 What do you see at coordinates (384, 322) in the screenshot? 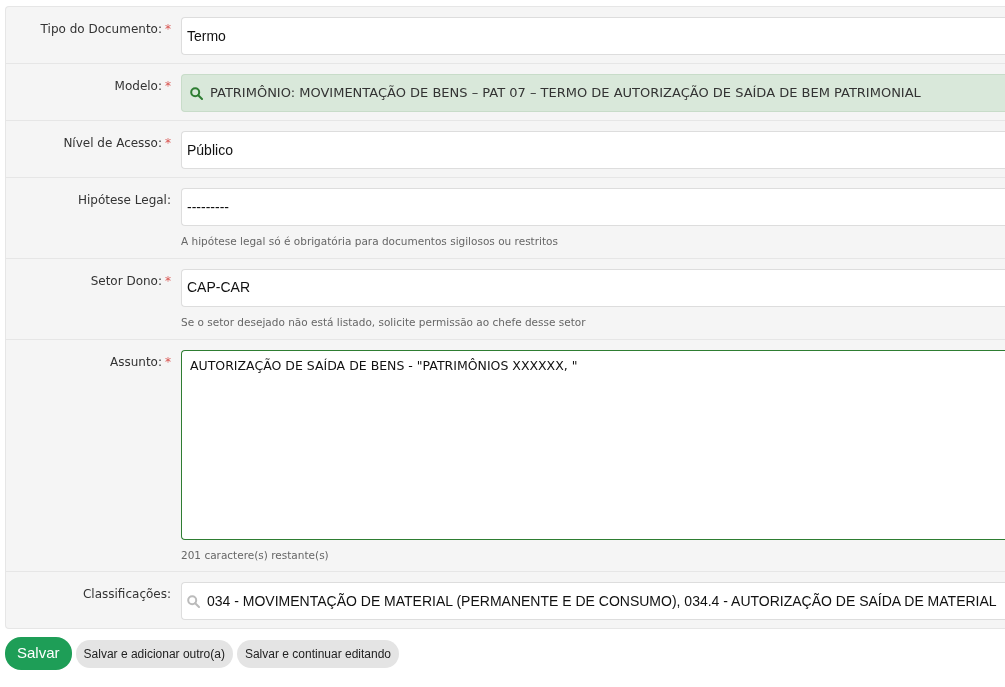
I see `help-text: Se o setor desejado não está listado, solicite permissão ao chefe desse setor` at bounding box center [384, 322].